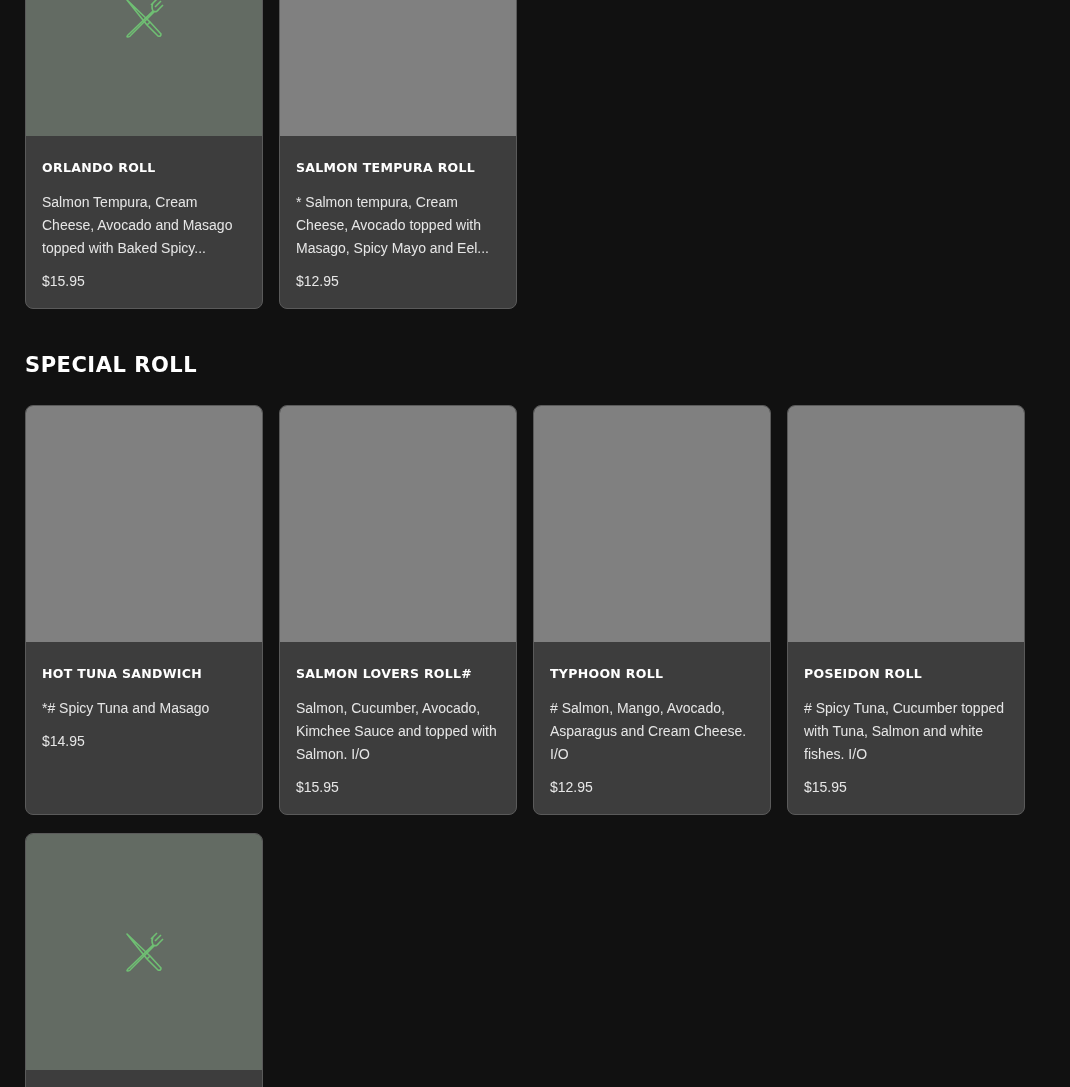 The image size is (1070, 1087). I want to click on menu-item-card: SALMON LOVERS ROLL# Salmon, Cucumber, Avocado, Kimchee Sauce and topped with Salmon. I/O $15.95, so click(398, 610).